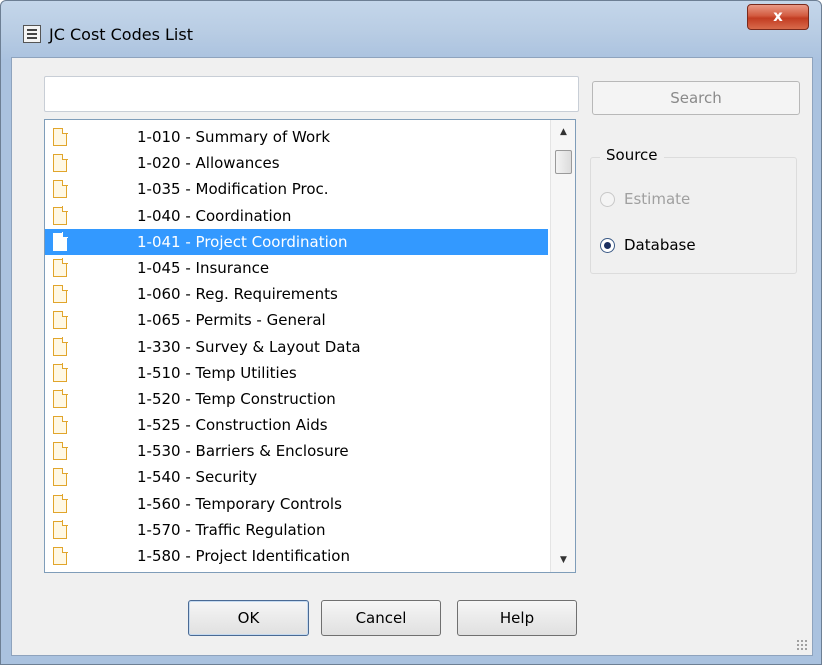 This screenshot has width=822, height=665. I want to click on list-item: 1-520 - Temp Construction, so click(296, 399).